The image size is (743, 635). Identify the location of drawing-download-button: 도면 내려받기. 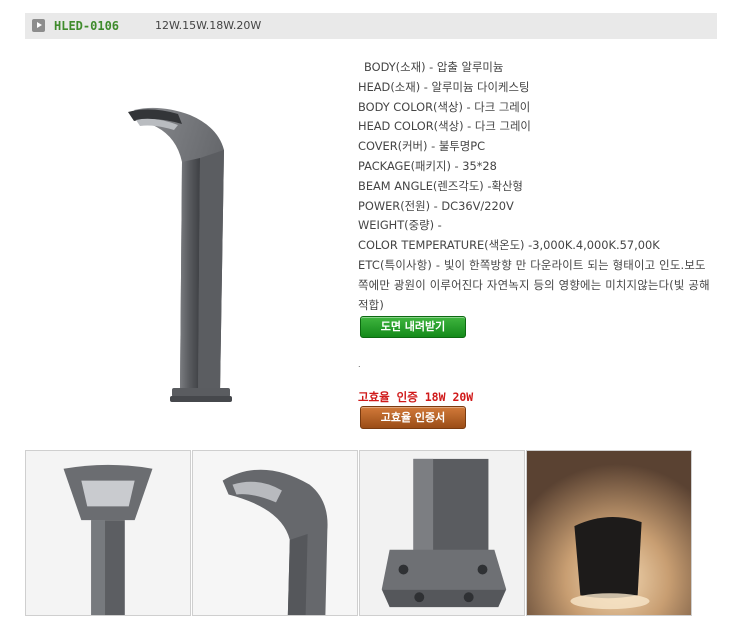
(413, 327).